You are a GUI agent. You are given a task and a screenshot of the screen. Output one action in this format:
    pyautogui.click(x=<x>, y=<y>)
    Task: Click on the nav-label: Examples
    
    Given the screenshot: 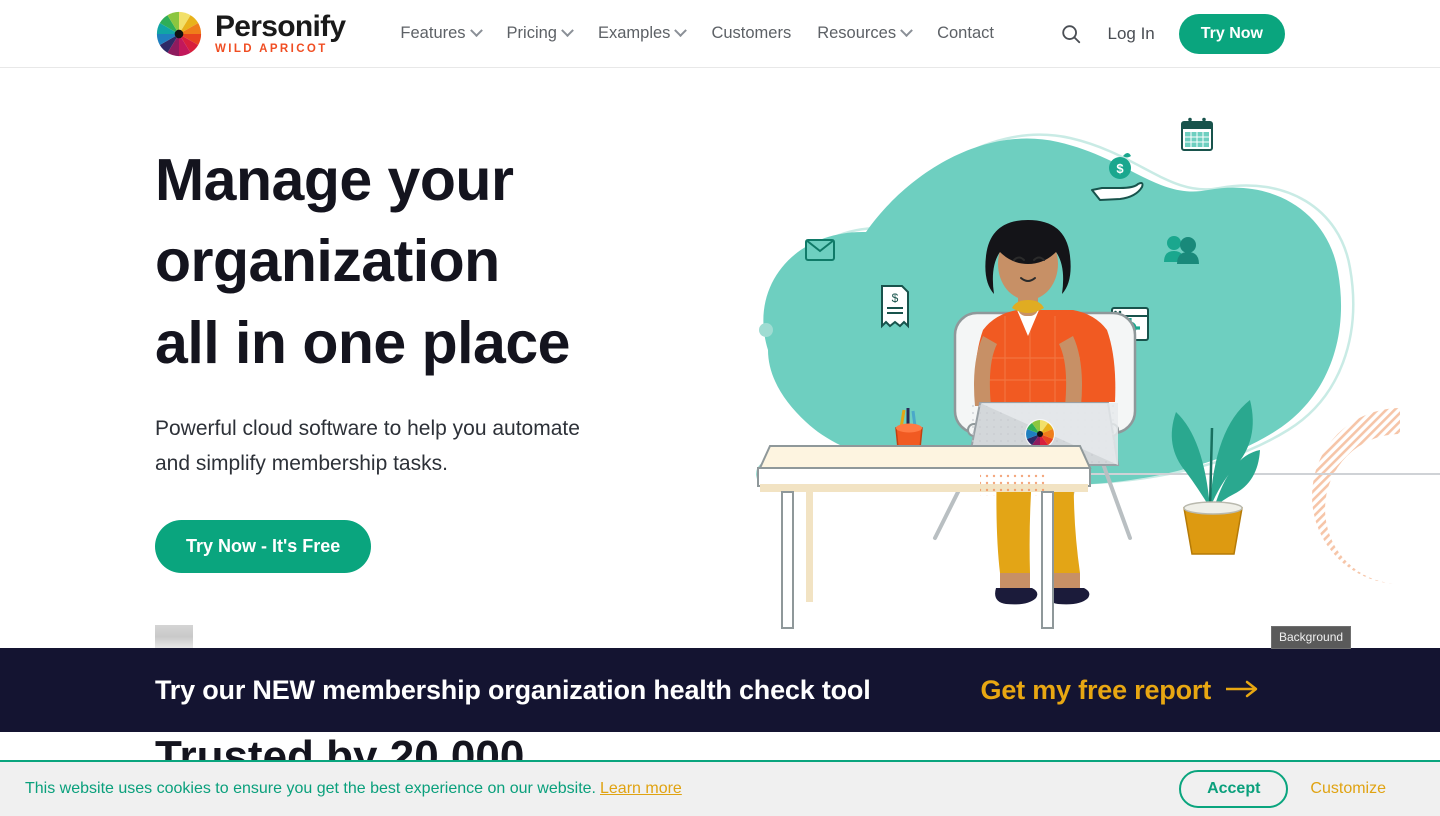 What is the action you would take?
    pyautogui.click(x=634, y=33)
    